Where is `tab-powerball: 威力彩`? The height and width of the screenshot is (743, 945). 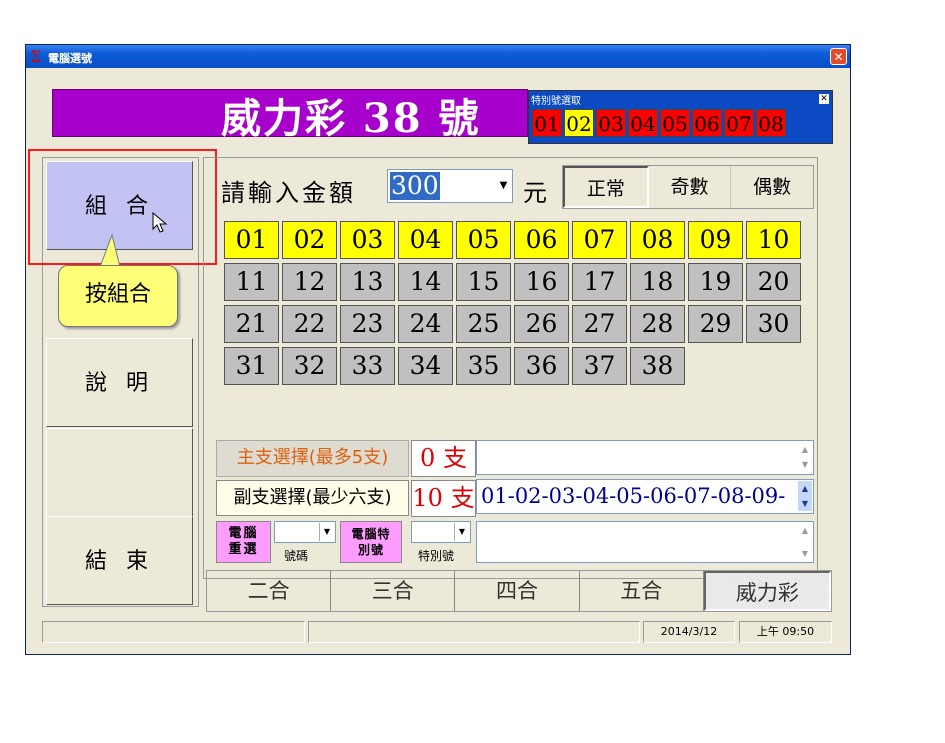 tab-powerball: 威力彩 is located at coordinates (767, 591).